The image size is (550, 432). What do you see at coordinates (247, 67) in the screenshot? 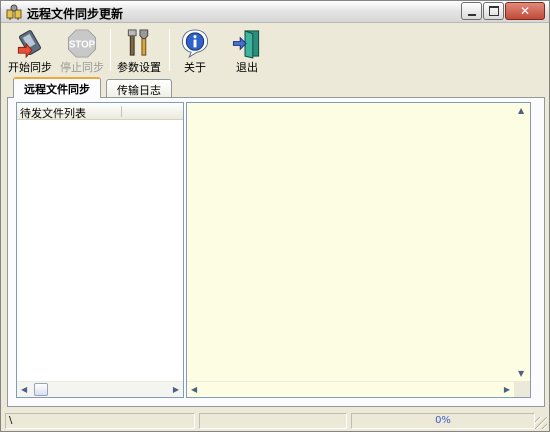
I see `exit-label: 退出` at bounding box center [247, 67].